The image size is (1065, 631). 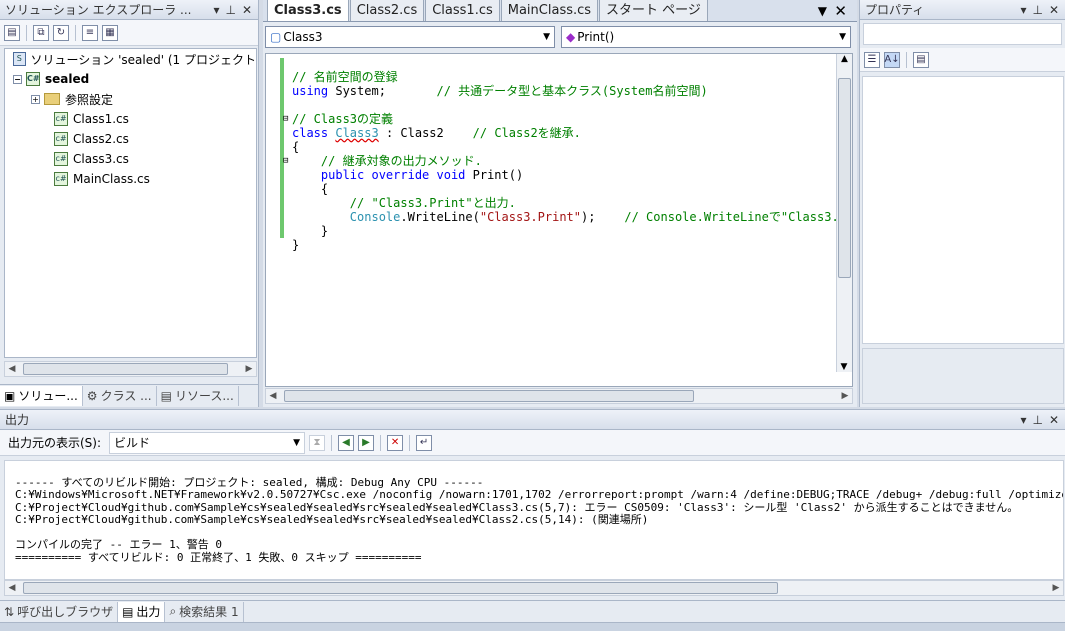 I want to click on class-icon: ▢, so click(x=276, y=37).